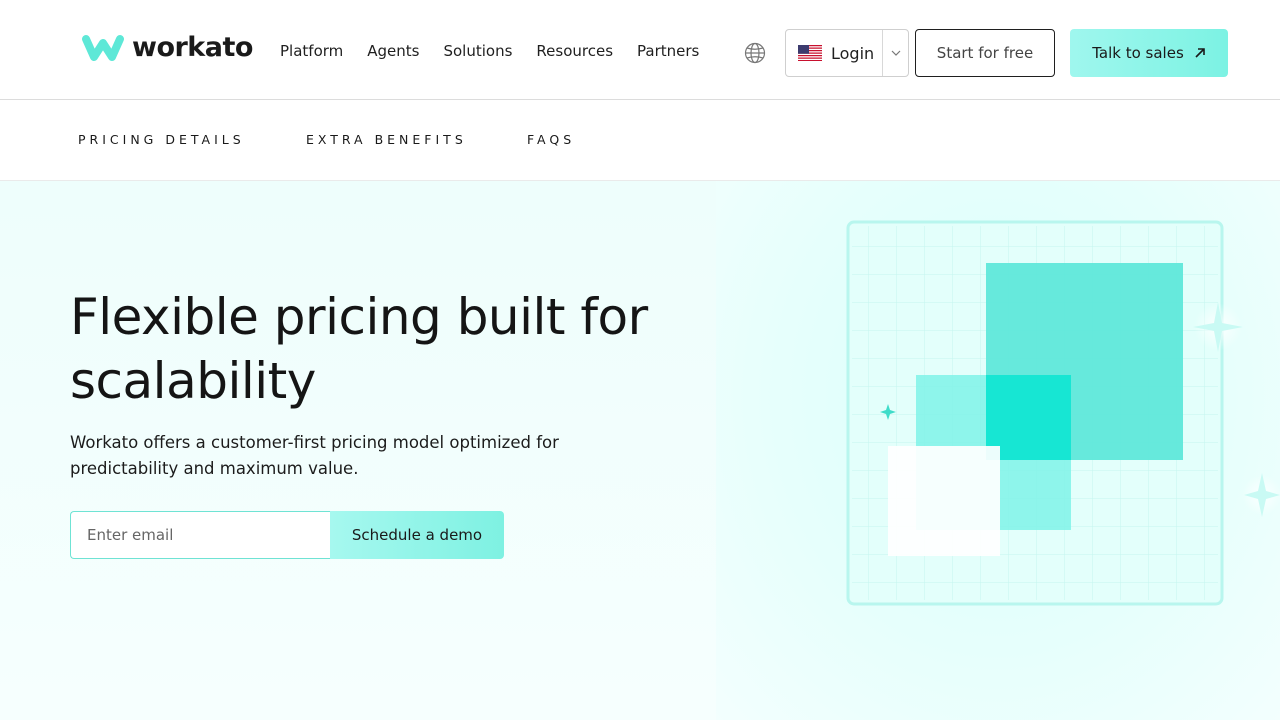  I want to click on subnav-pricing-details: PRICING DETAILS, so click(161, 139).